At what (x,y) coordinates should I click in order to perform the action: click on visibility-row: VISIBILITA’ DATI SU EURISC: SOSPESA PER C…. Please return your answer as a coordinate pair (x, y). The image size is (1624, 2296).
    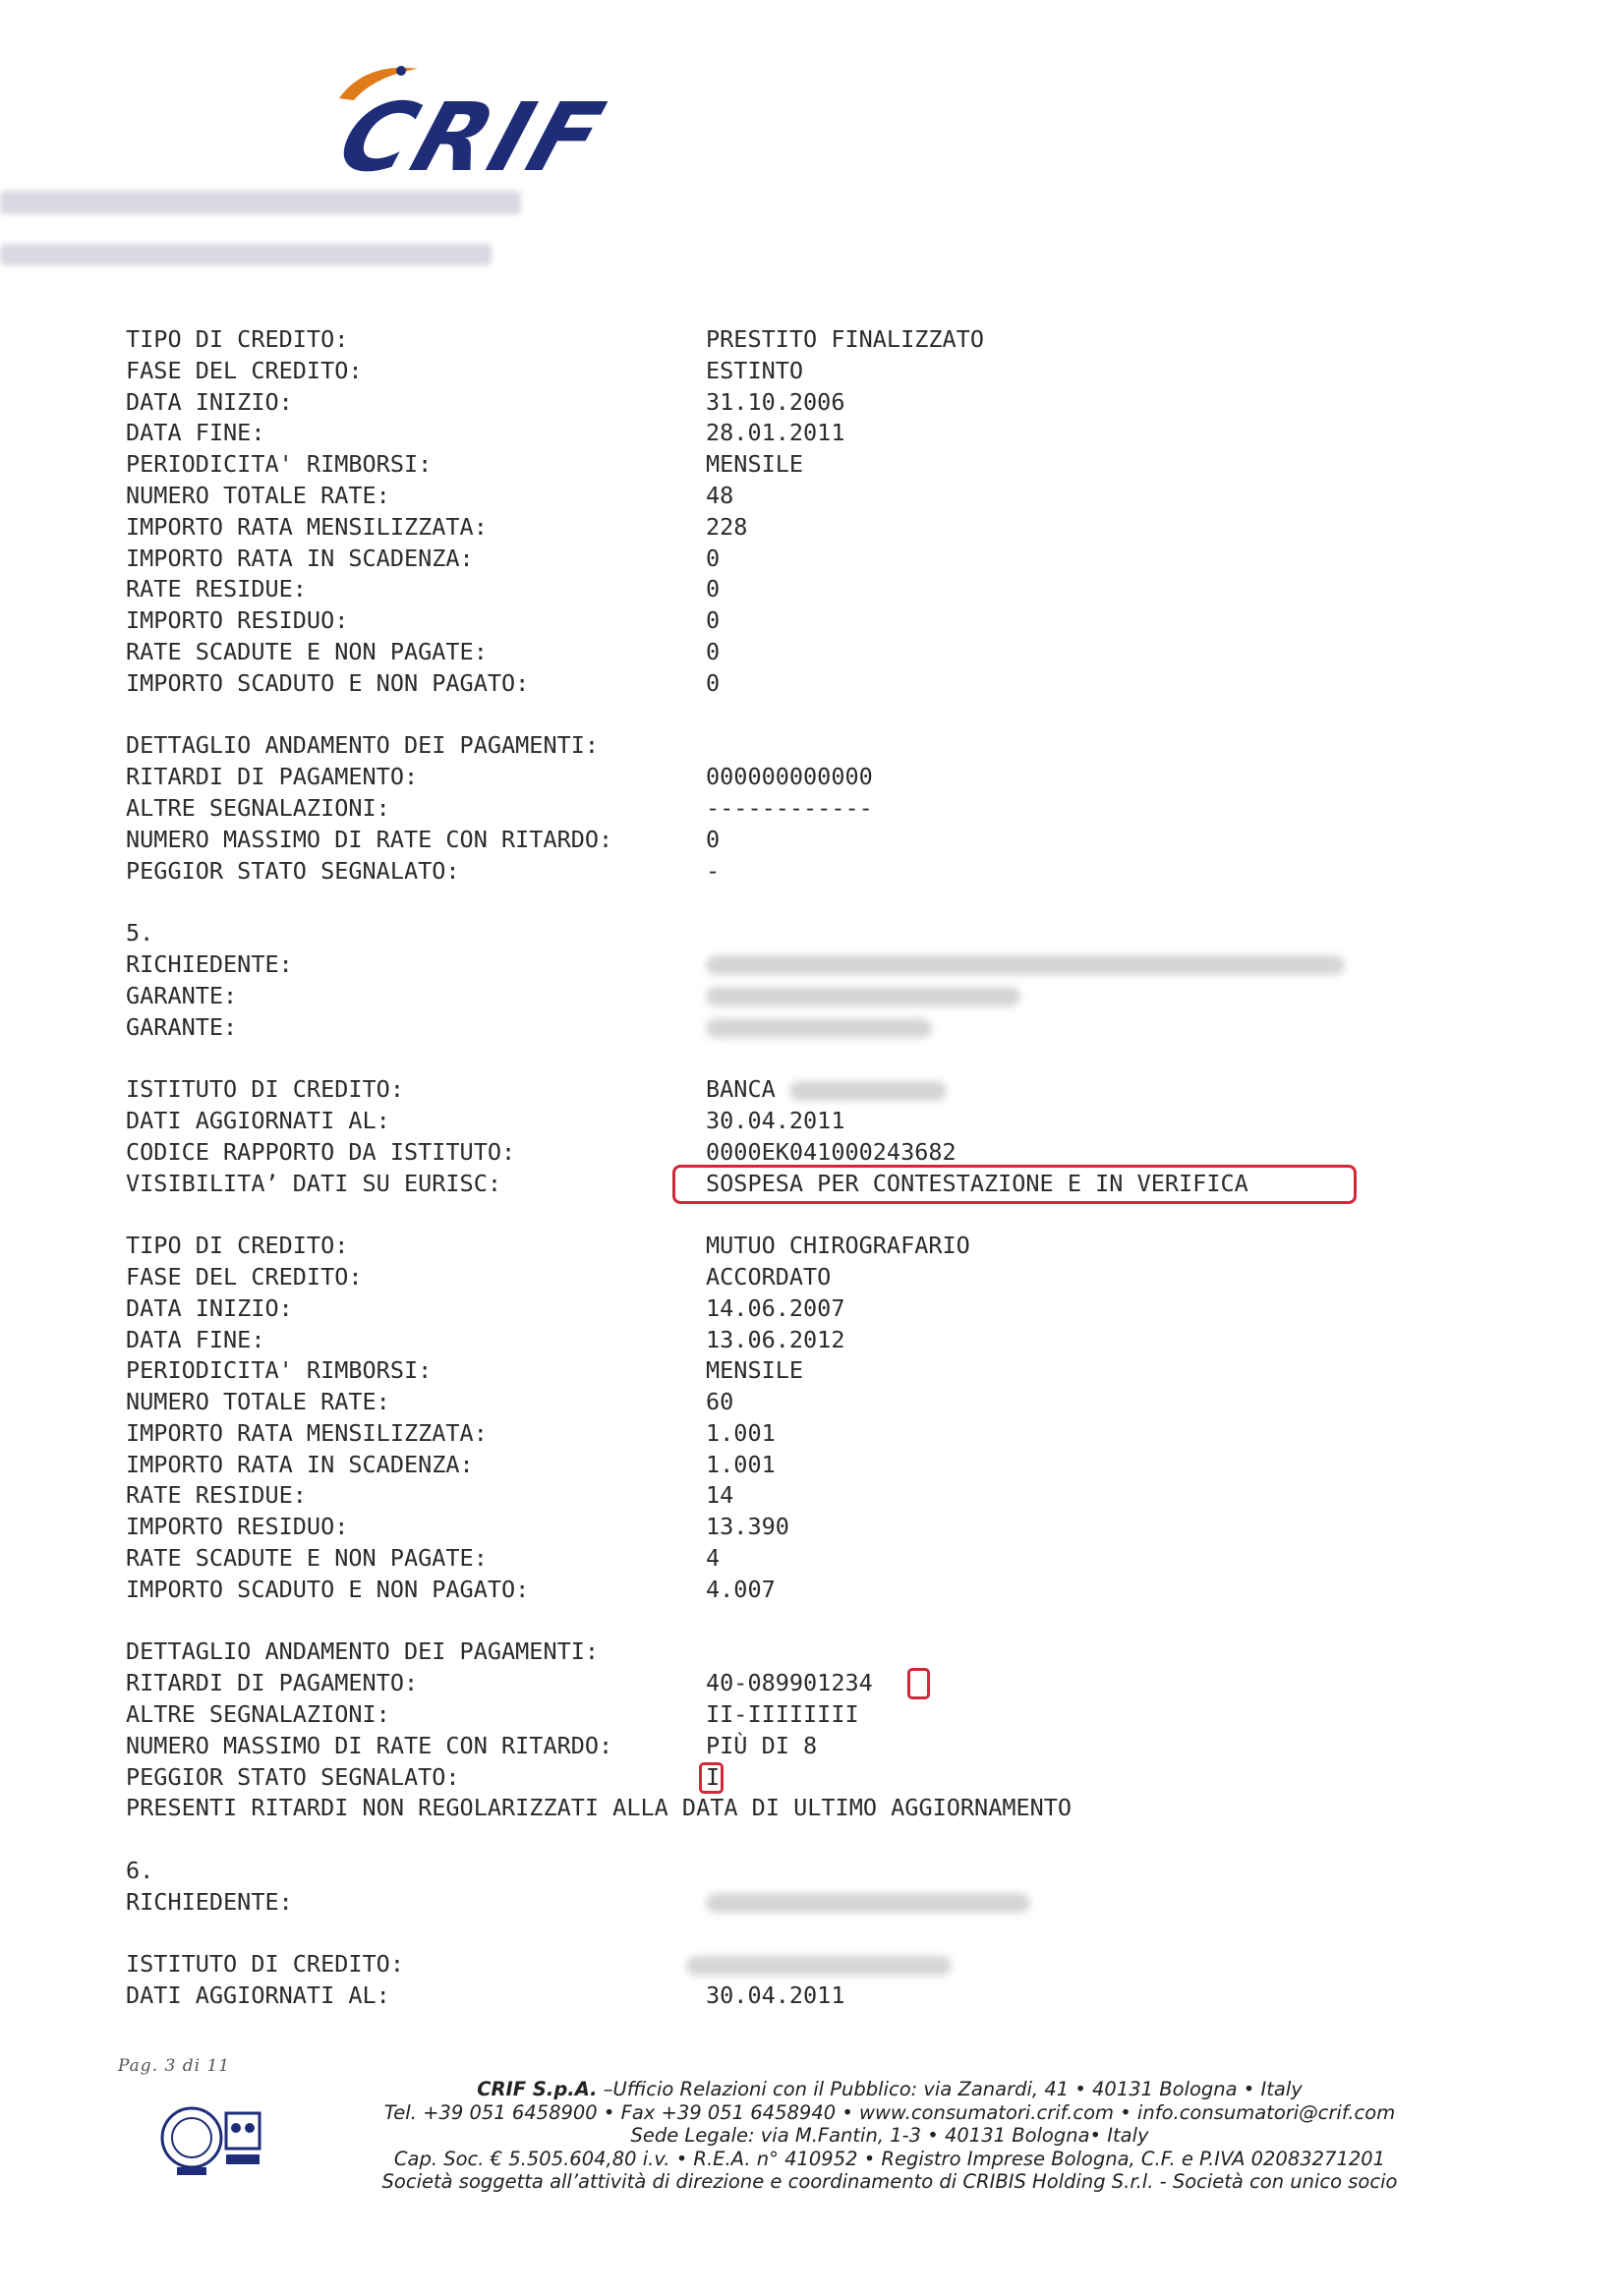
    Looking at the image, I should click on (814, 1184).